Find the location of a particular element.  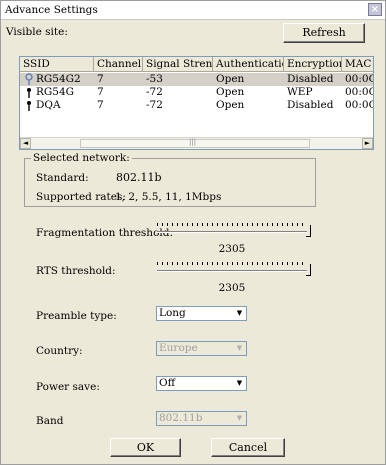

fragmentation-threshold-slider is located at coordinates (236, 230).